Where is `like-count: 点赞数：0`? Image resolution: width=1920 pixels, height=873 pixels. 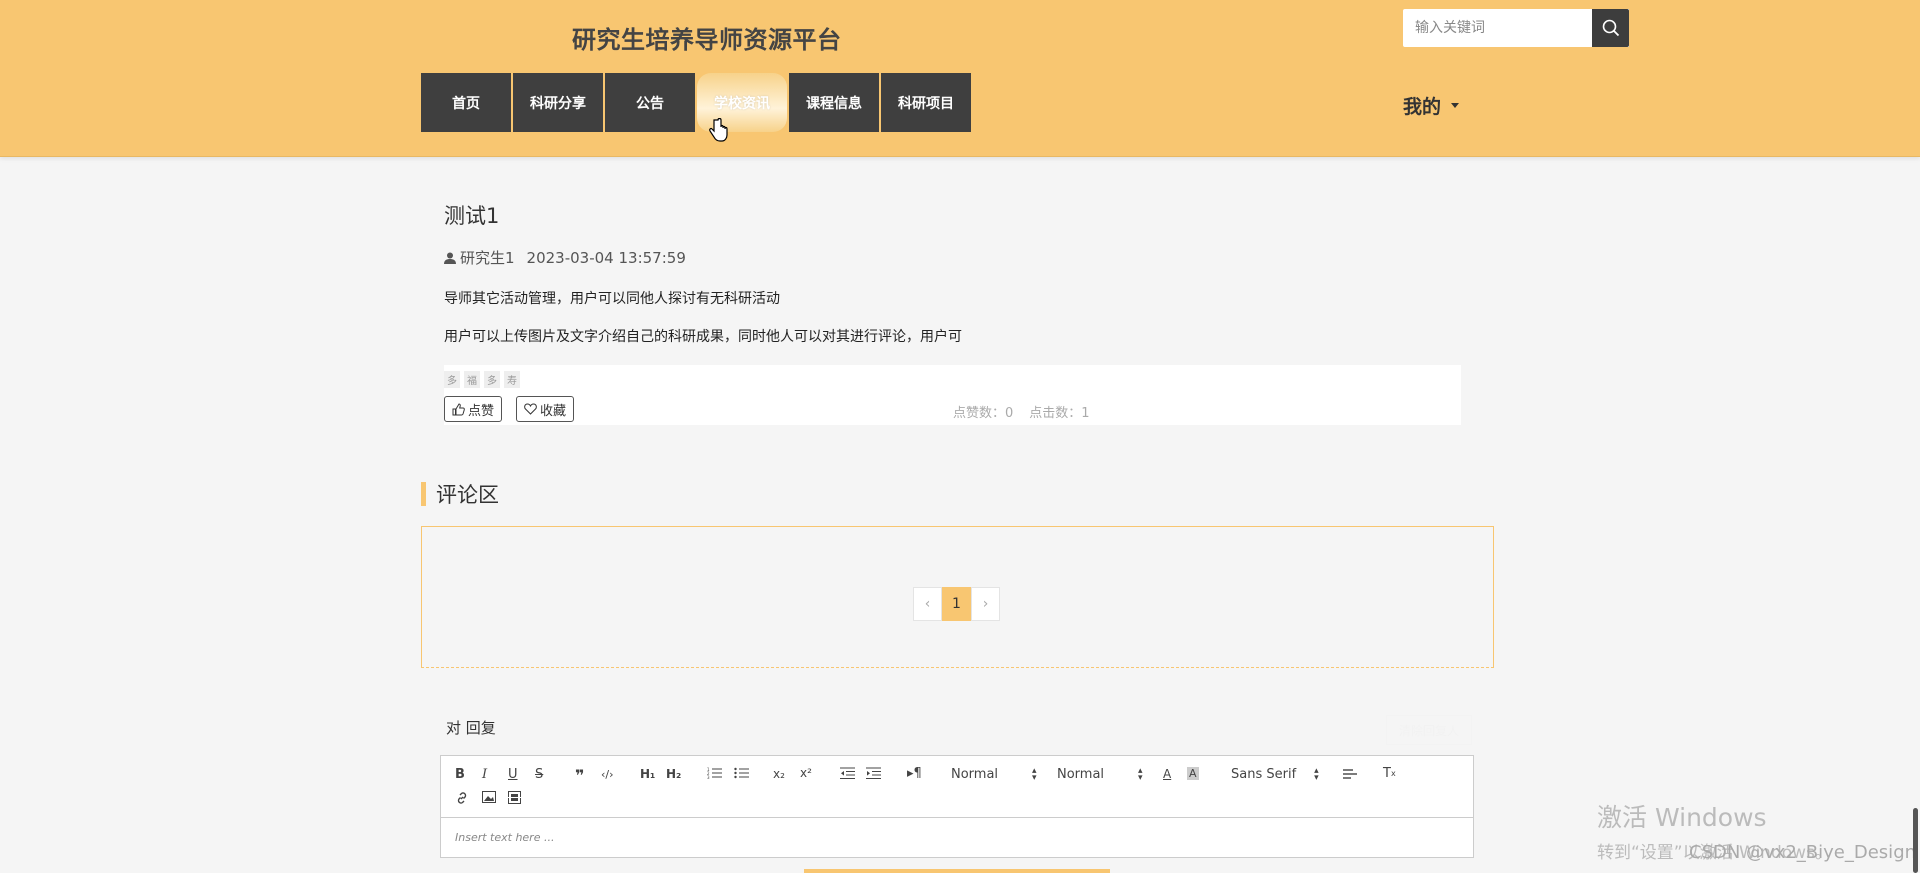
like-count: 点赞数：0 is located at coordinates (983, 413).